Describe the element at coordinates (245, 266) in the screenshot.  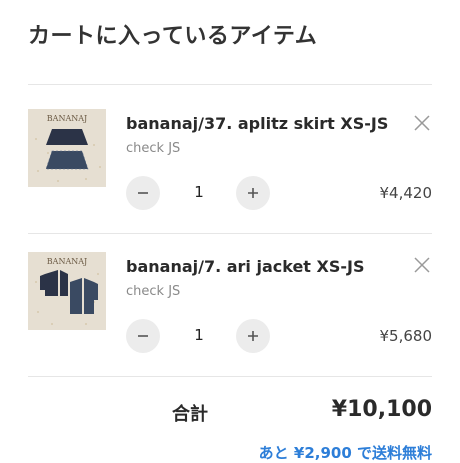
I see `item-name: bananaj/7. ari jacket XS-JS` at that location.